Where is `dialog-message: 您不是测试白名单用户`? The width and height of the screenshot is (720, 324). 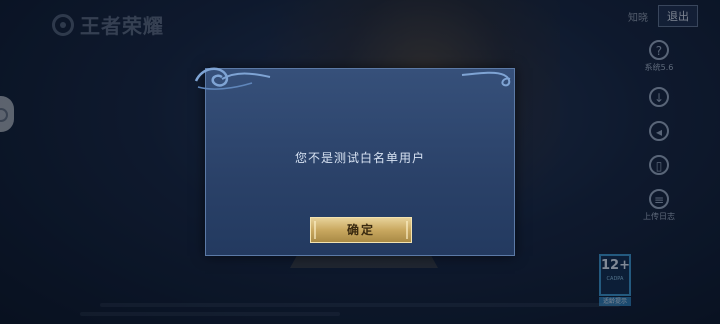 dialog-message: 您不是测试白名单用户 is located at coordinates (359, 158).